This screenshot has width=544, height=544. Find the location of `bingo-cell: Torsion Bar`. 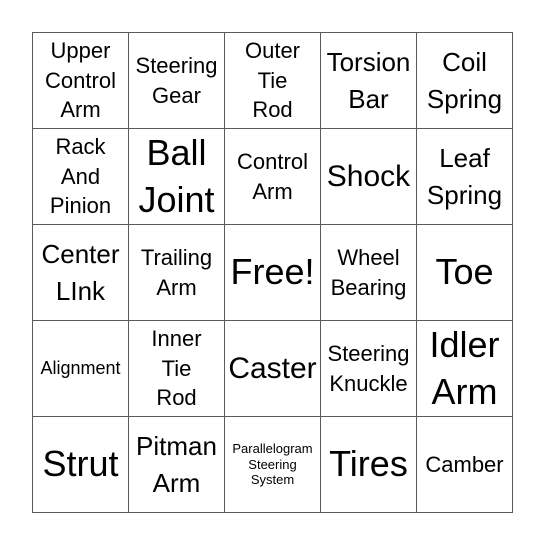

bingo-cell: Torsion Bar is located at coordinates (369, 81).